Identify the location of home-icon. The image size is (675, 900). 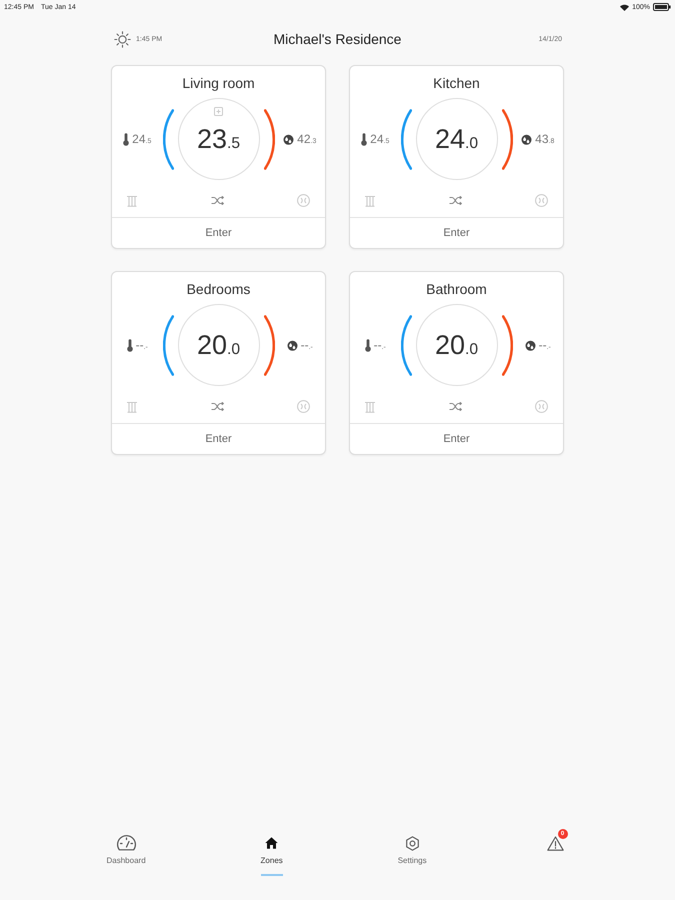
(271, 843).